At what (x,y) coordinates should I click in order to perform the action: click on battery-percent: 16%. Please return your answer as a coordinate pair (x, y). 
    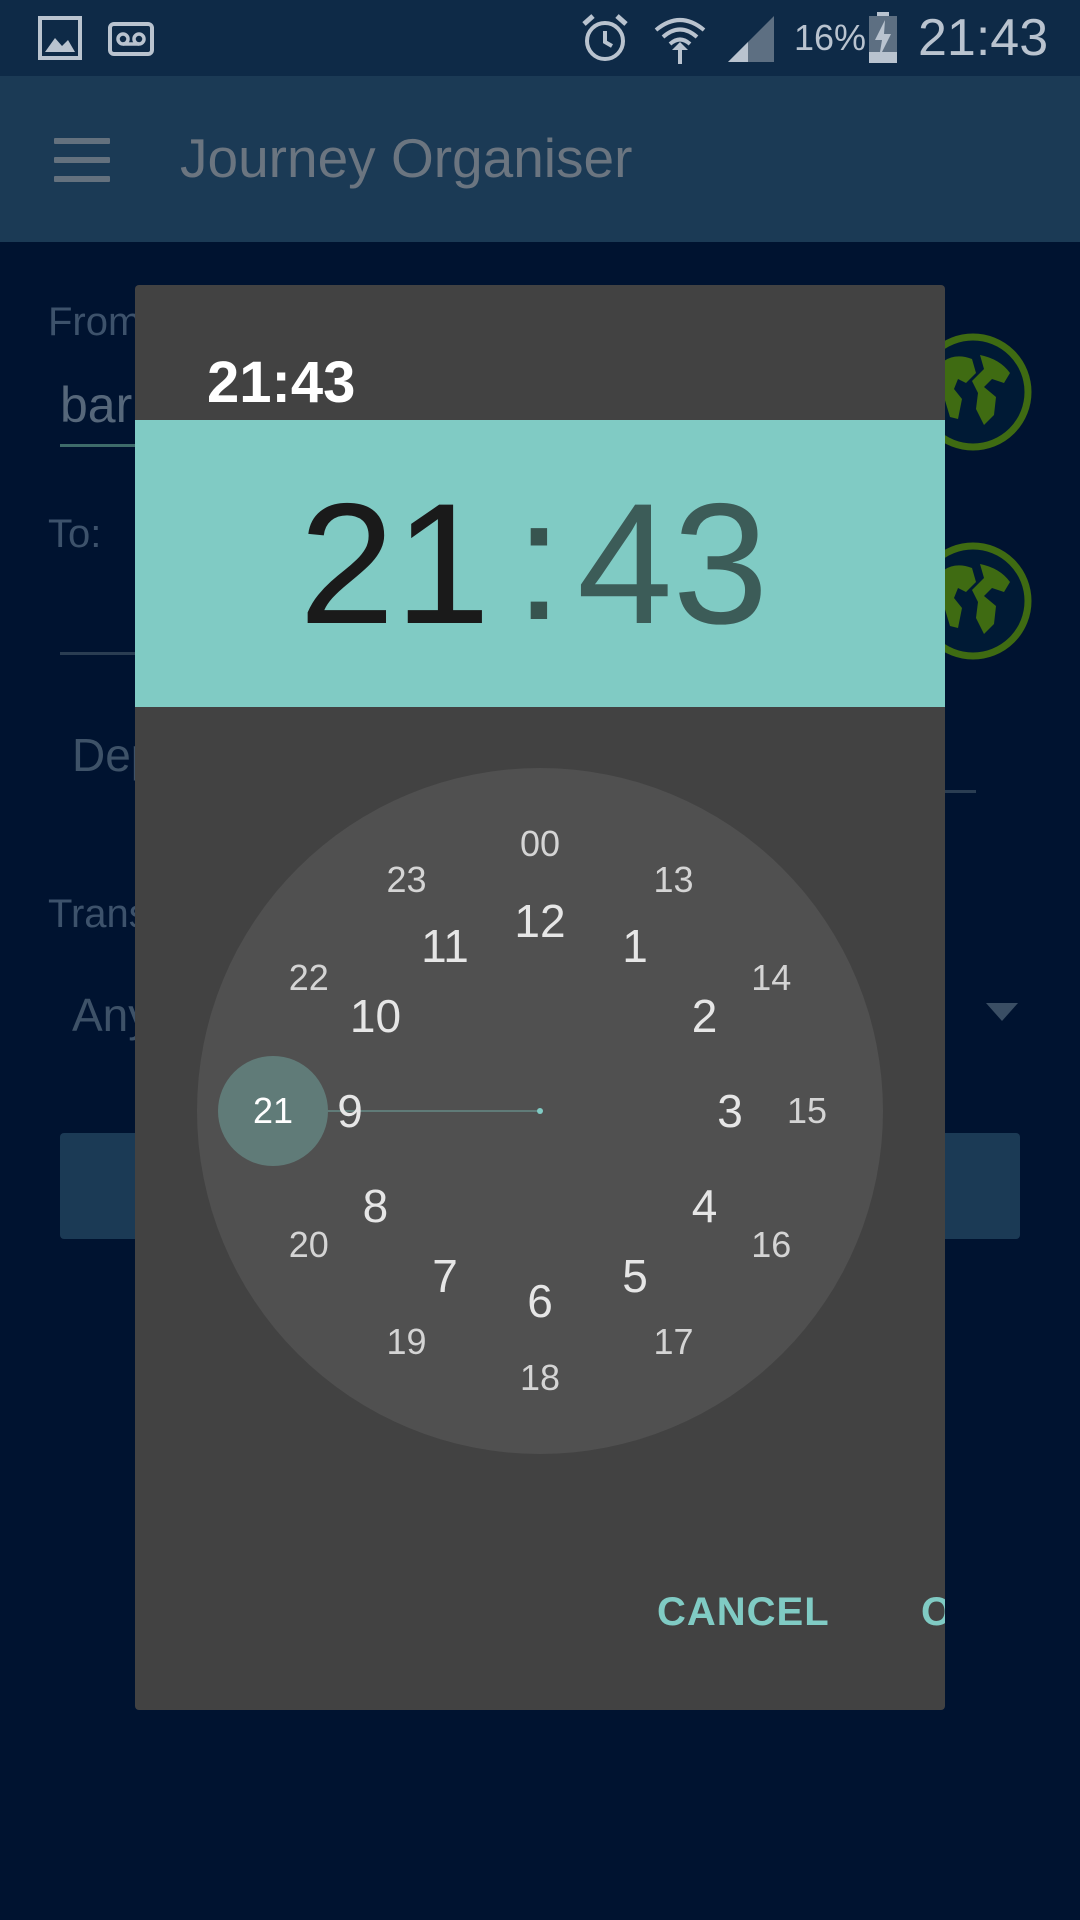
    Looking at the image, I should click on (830, 37).